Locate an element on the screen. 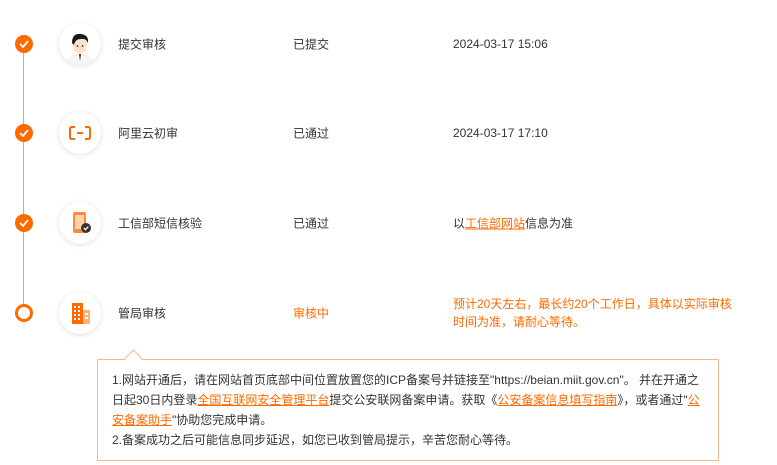  step-note: 以工信部网站信息为准 is located at coordinates (513, 223).